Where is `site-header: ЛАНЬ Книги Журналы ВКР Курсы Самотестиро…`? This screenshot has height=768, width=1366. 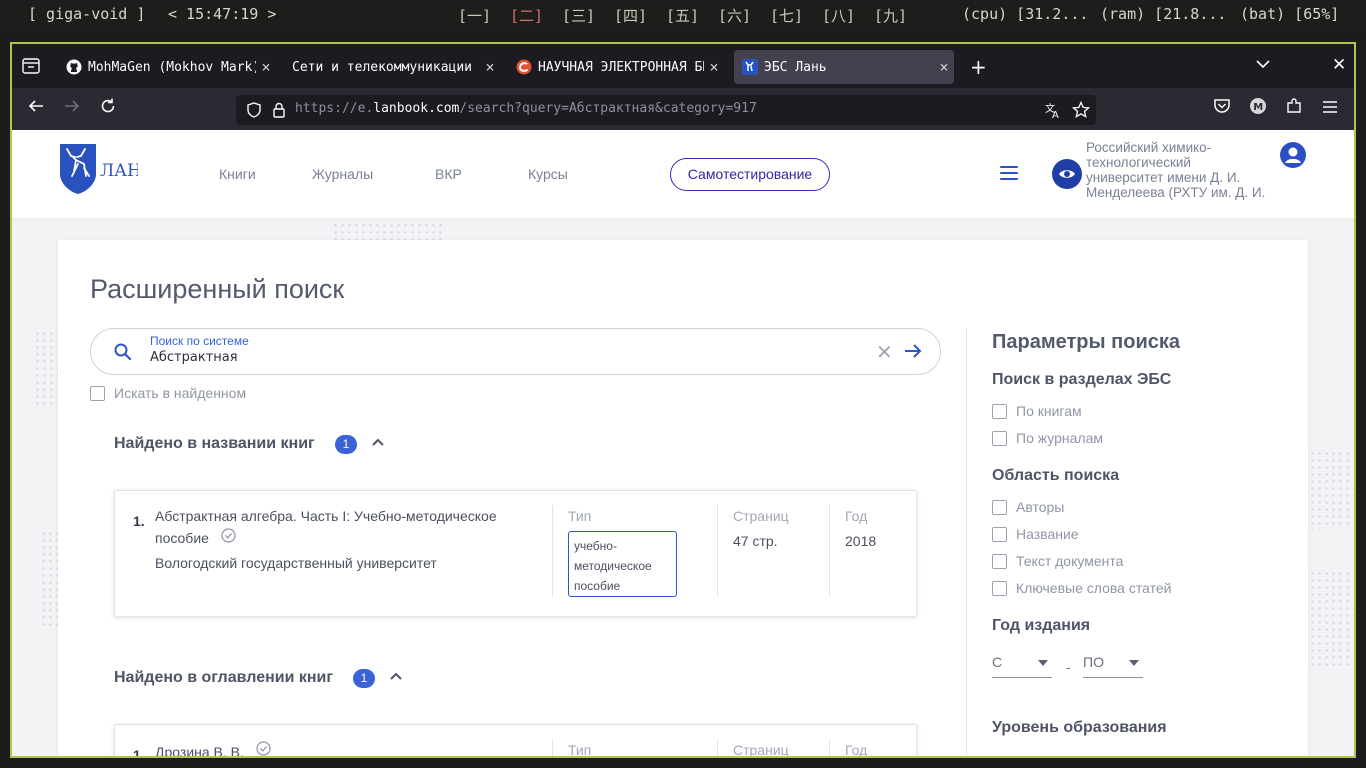 site-header: ЛАНЬ Книги Журналы ВКР Курсы Самотестиро… is located at coordinates (683, 174).